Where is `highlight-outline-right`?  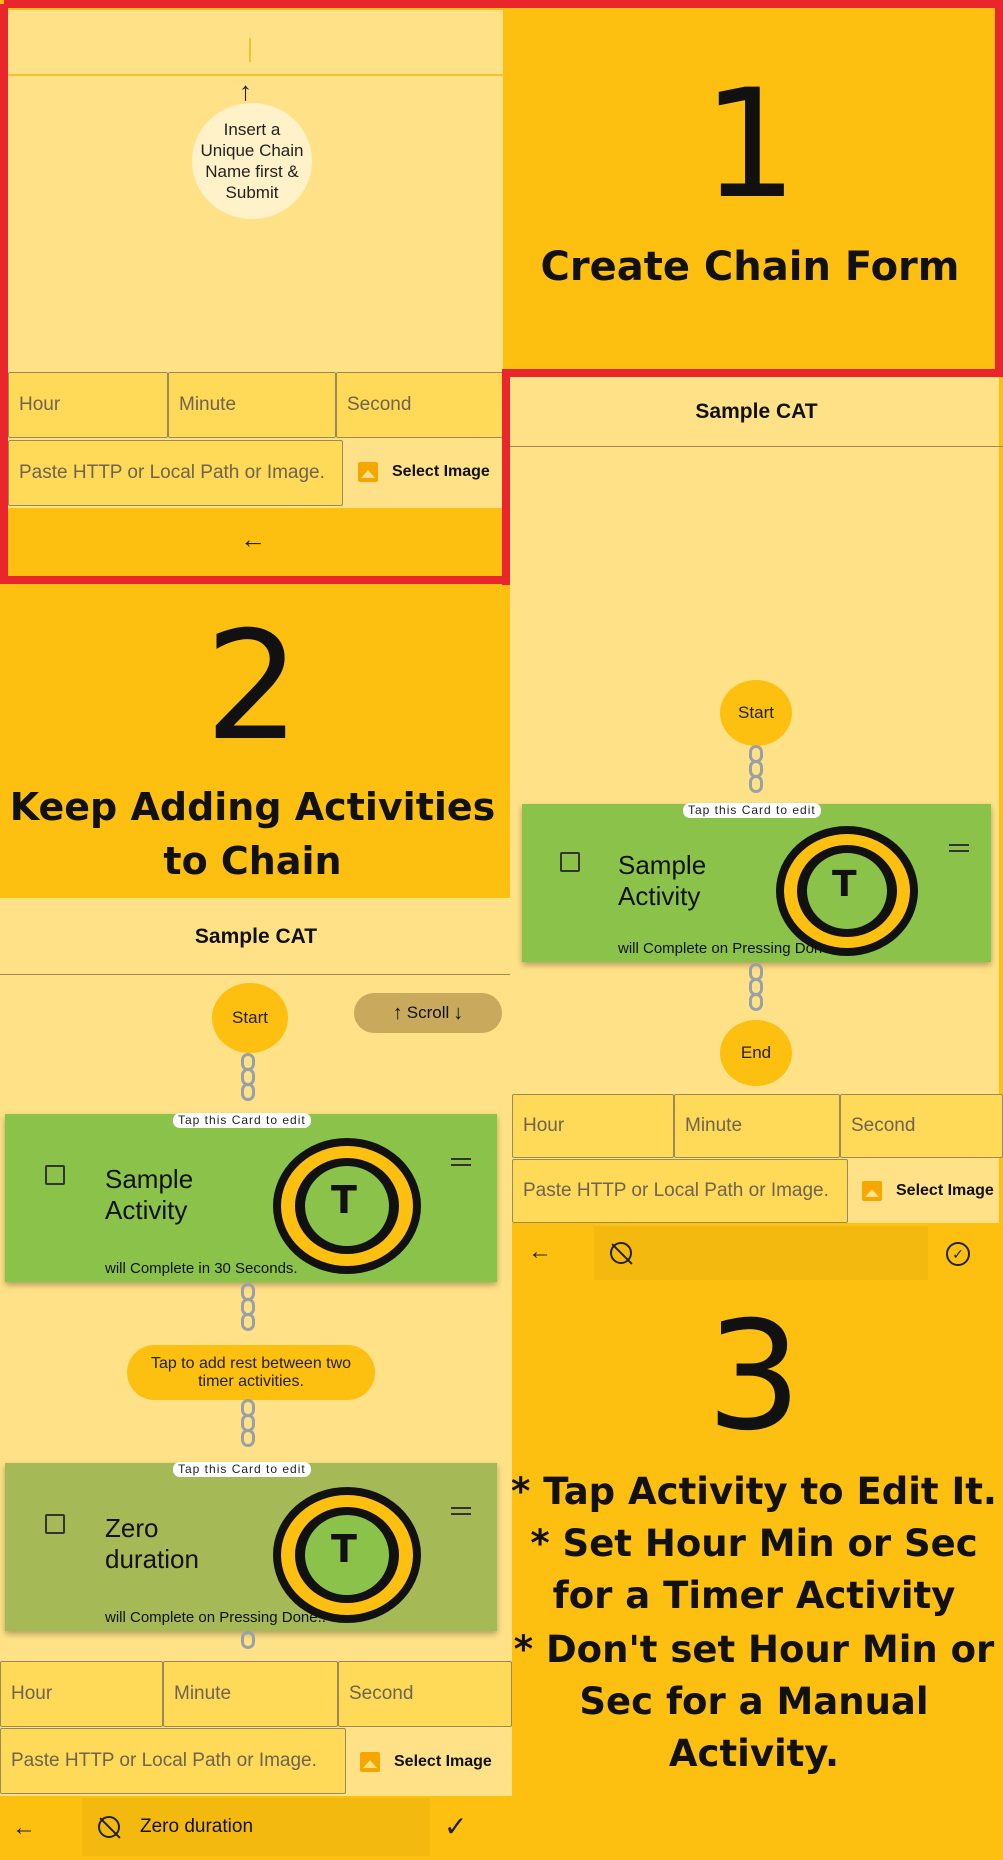 highlight-outline-right is located at coordinates (506, 477).